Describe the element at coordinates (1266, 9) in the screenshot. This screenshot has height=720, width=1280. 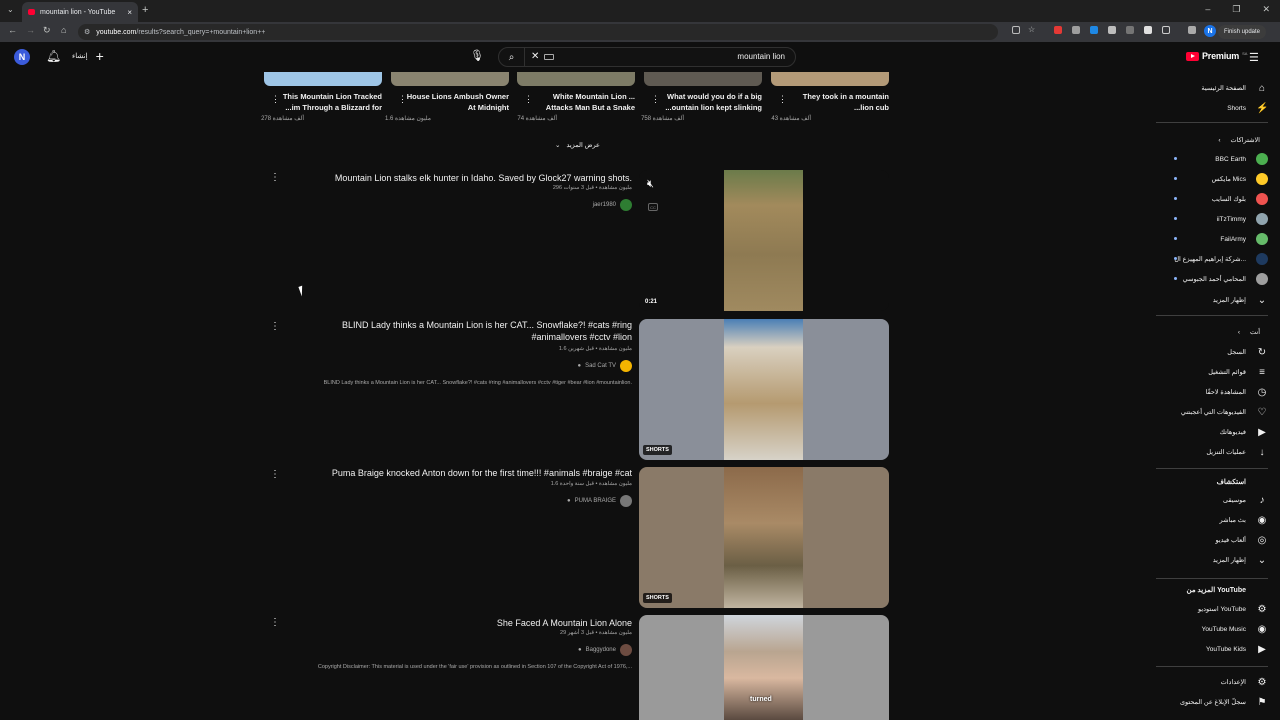
I see `window-close-icon: ✕` at that location.